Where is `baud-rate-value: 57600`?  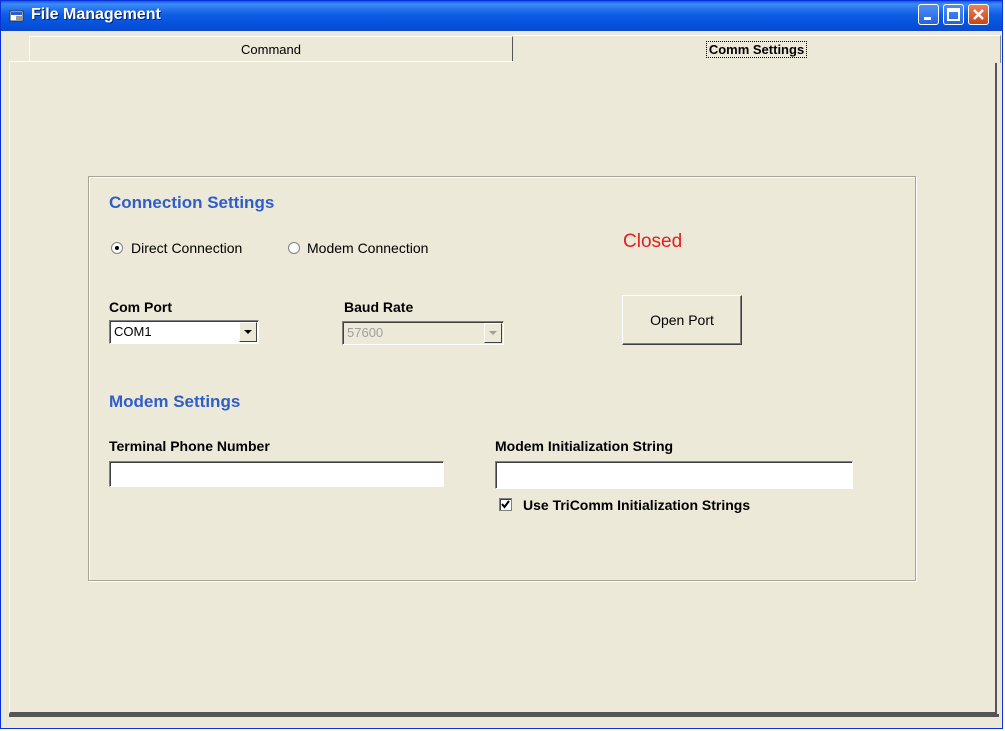
baud-rate-value: 57600 is located at coordinates (365, 332).